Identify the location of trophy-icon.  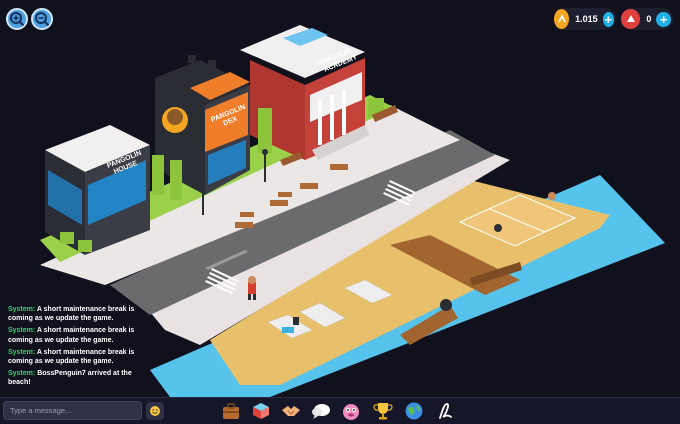
(383, 411).